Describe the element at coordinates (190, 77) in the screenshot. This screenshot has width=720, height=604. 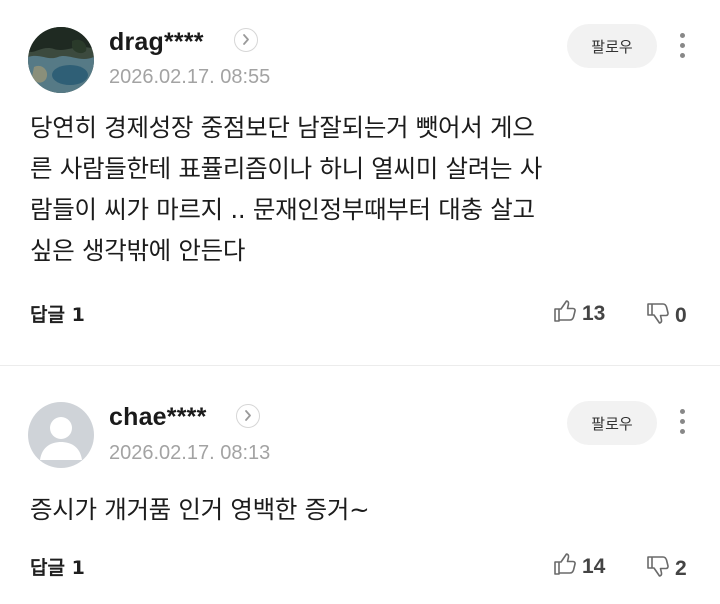
I see `timestamp: 2026.02.17. 08:55` at that location.